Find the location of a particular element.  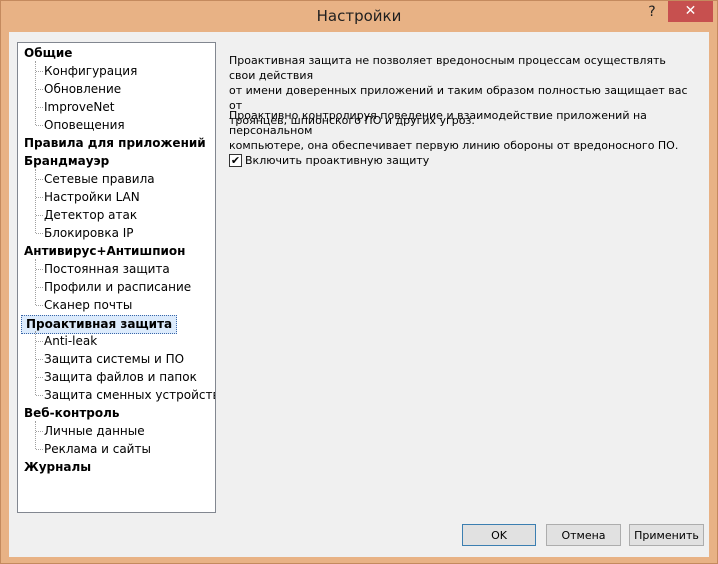

tree-child-item: Личные данные is located at coordinates (94, 431).